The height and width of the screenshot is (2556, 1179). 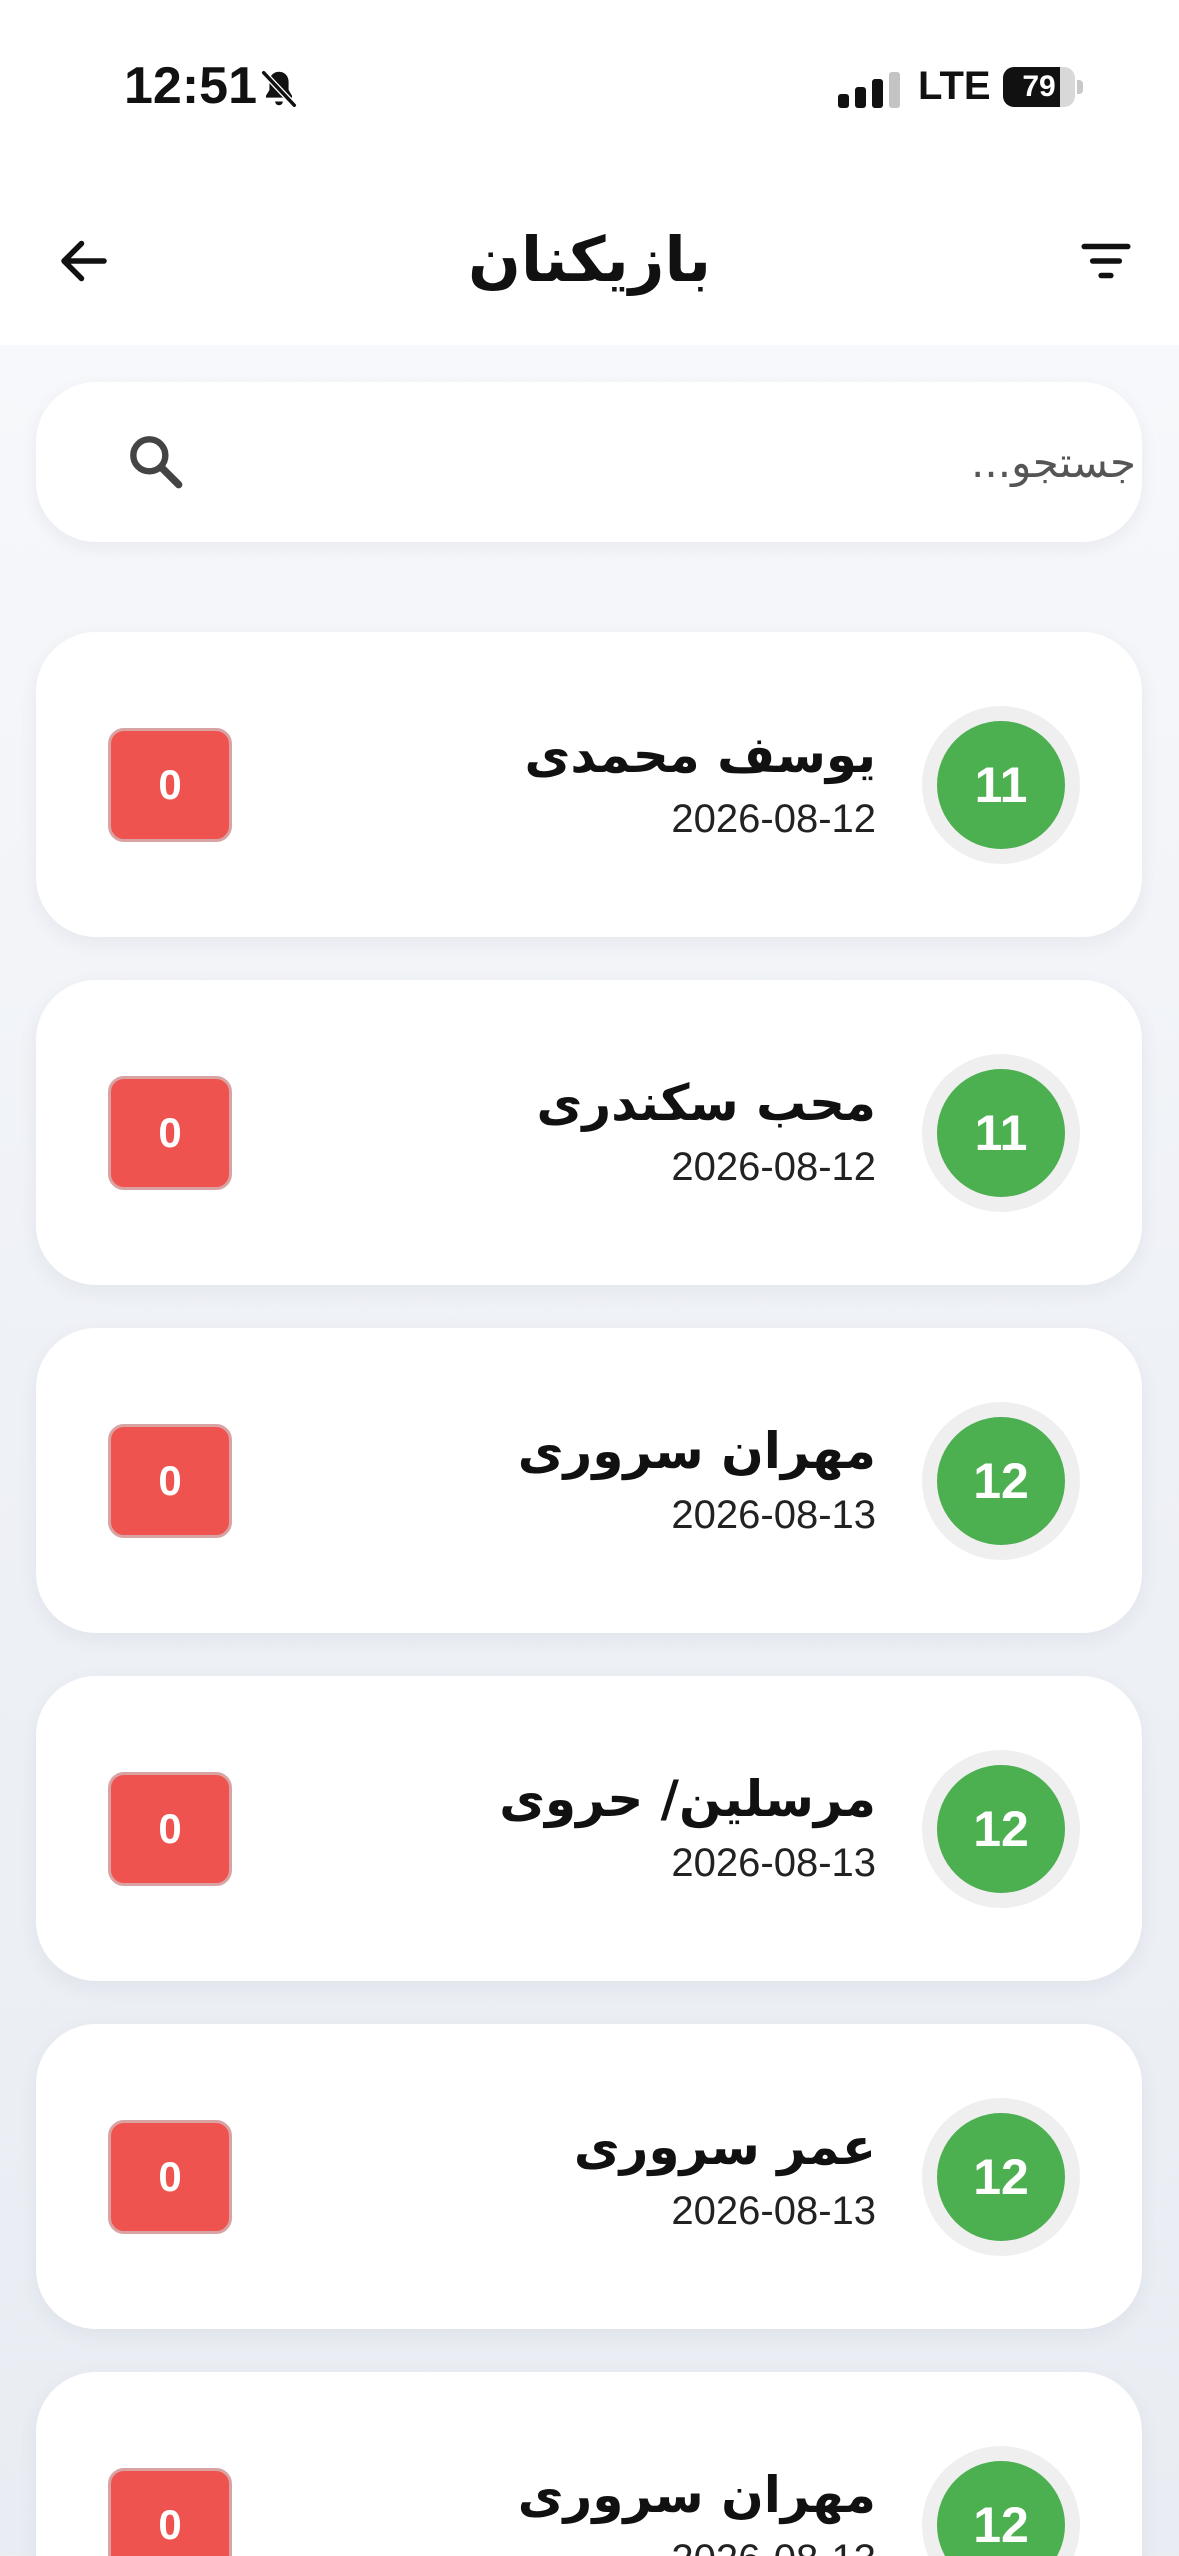 I want to click on player-card: 0 یوسف محمدی 2026-08-12 11, so click(x=589, y=784).